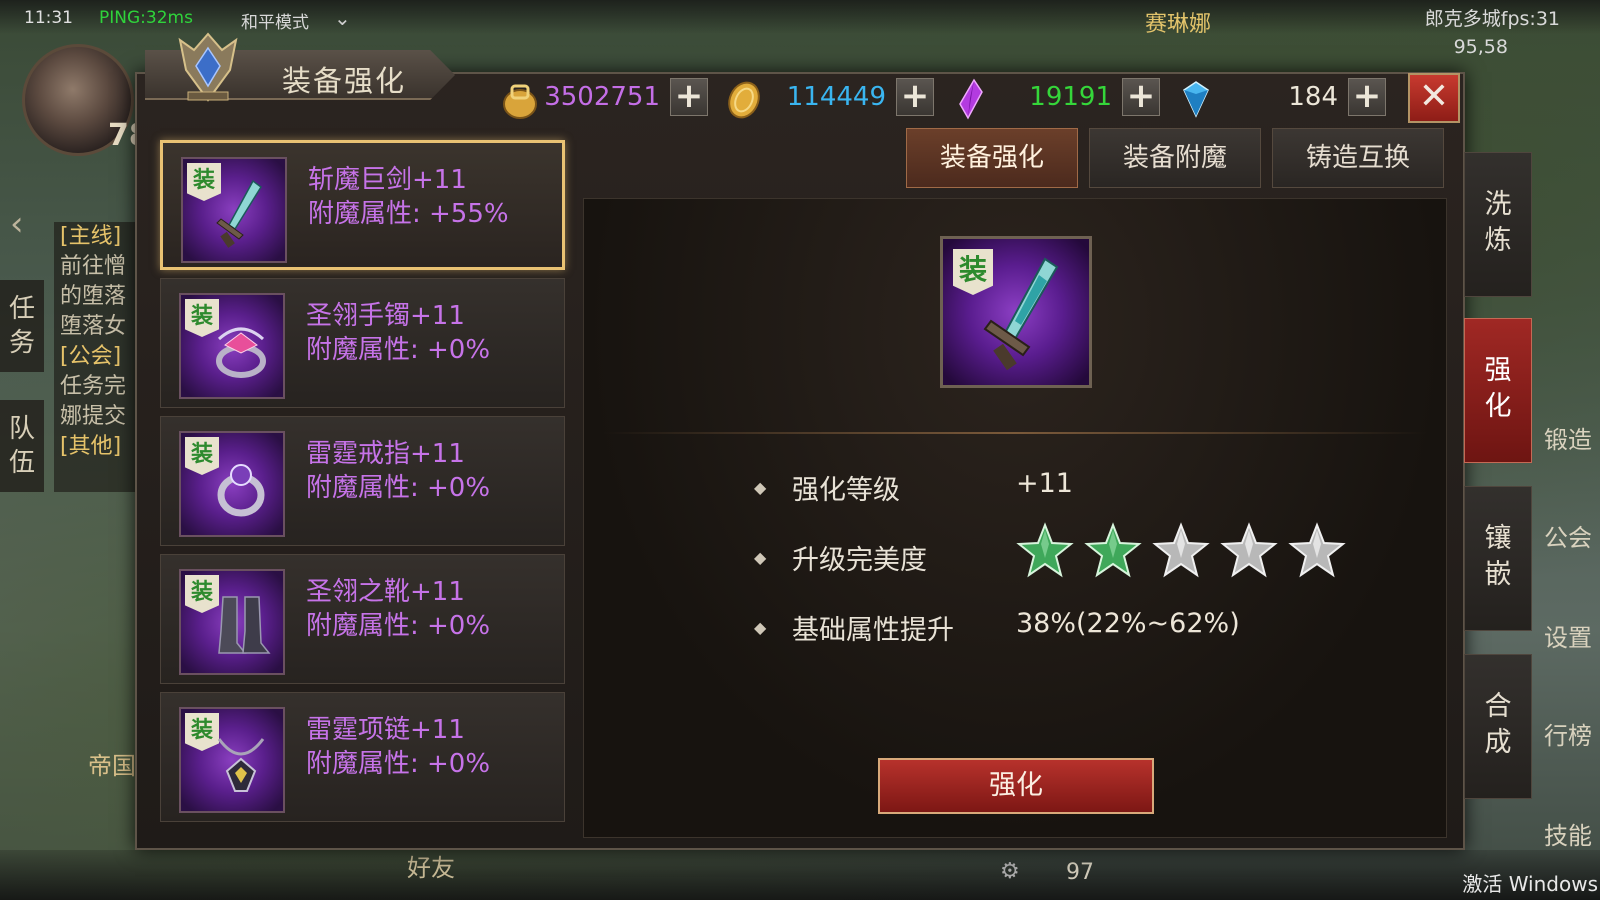 Image resolution: width=1600 pixels, height=900 pixels. I want to click on guild-shortcut: 公会, so click(1568, 535).